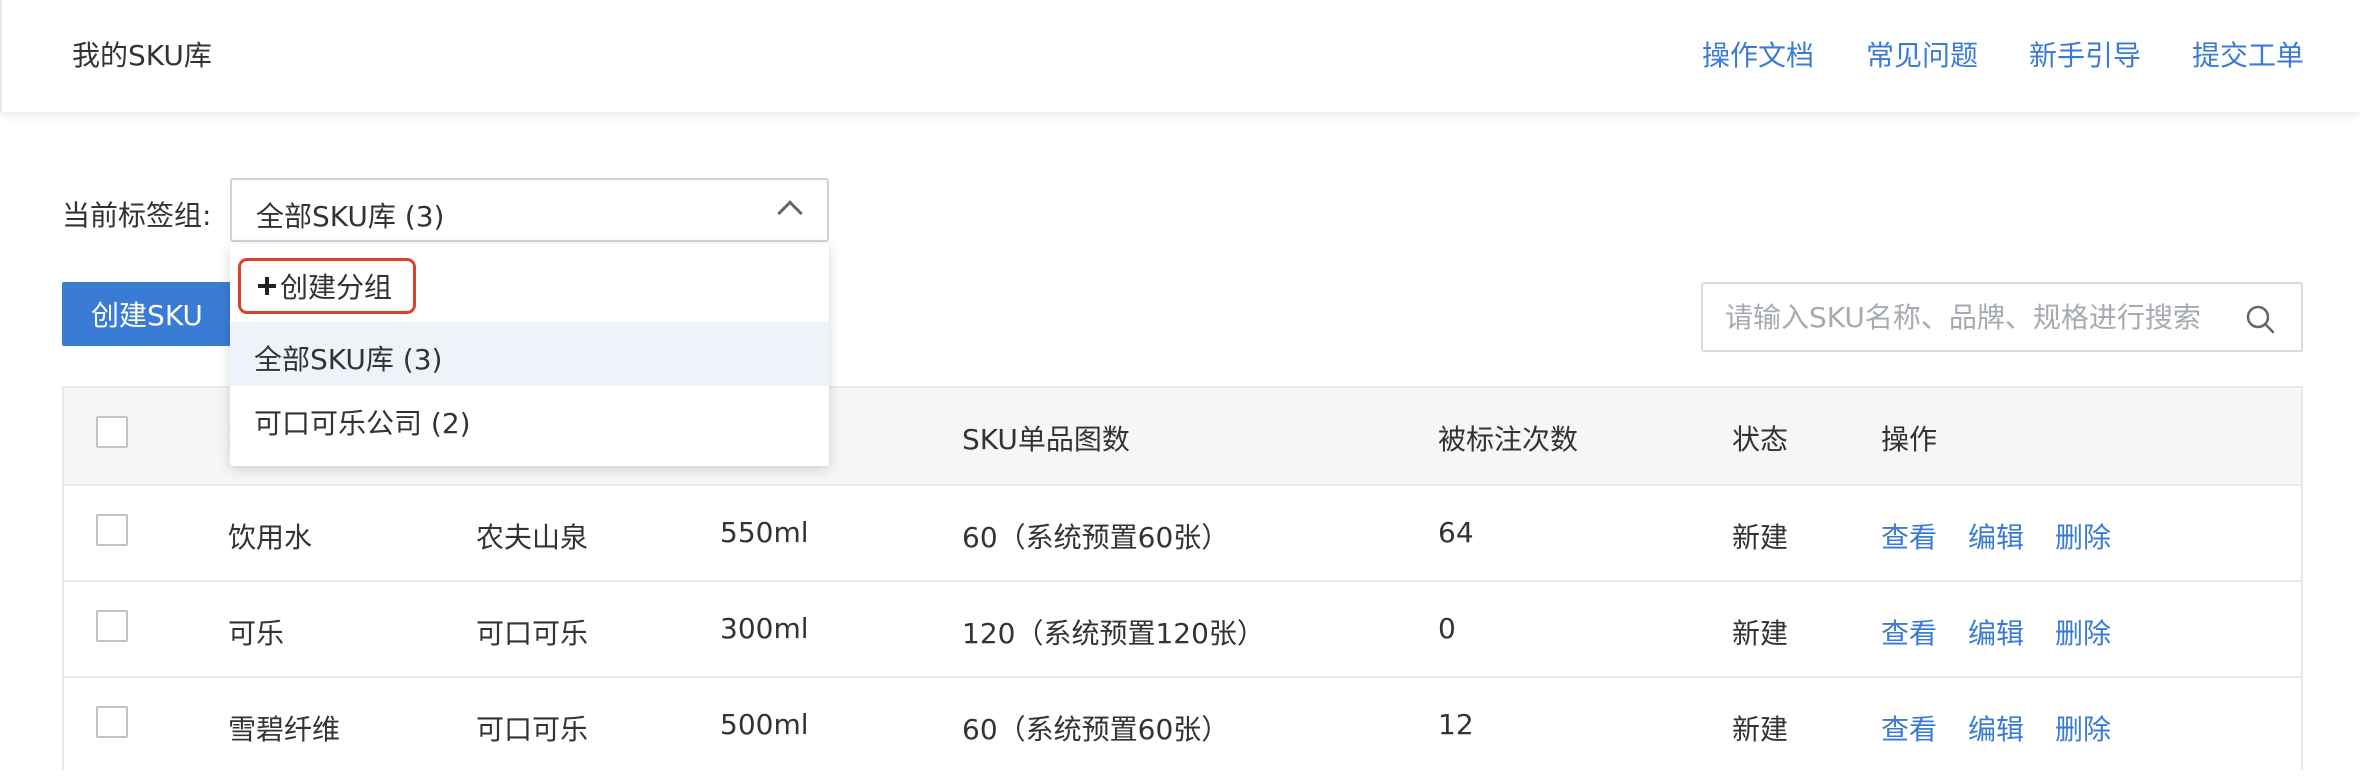 This screenshot has width=2360, height=782. What do you see at coordinates (764, 532) in the screenshot?
I see `cell-spec: 550ml` at bounding box center [764, 532].